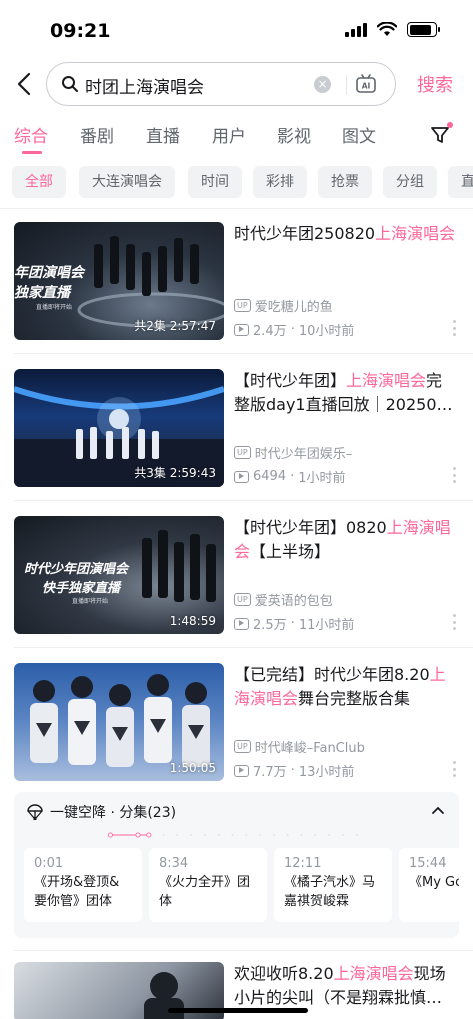  I want to click on chip-time: 时间, so click(215, 182).